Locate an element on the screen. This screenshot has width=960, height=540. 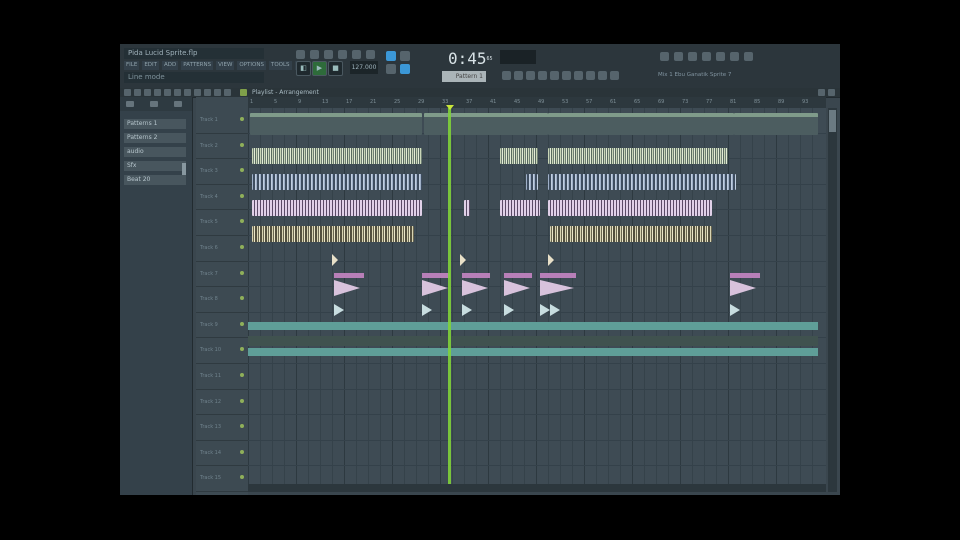
slip-icon is located at coordinates (187, 92).